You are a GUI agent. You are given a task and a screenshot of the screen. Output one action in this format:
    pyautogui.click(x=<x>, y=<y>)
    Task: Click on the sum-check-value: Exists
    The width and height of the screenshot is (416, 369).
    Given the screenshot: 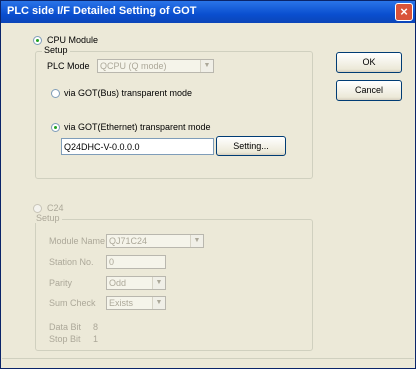 What is the action you would take?
    pyautogui.click(x=121, y=303)
    